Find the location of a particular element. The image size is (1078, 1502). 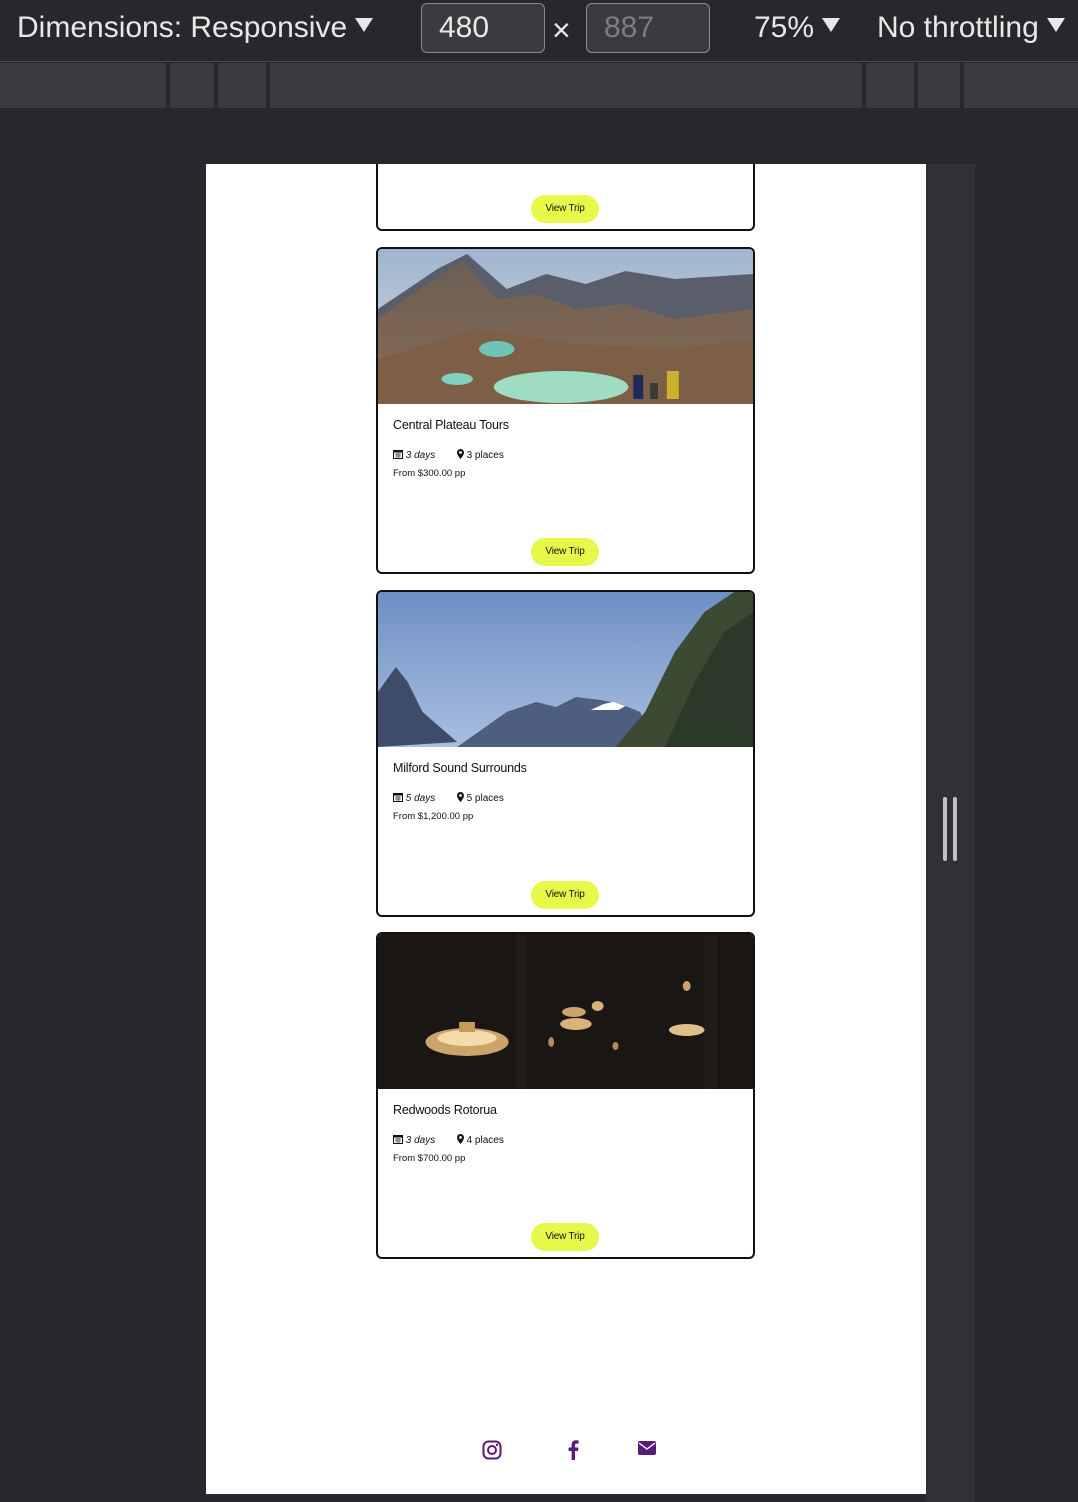

trip-card: View Trip is located at coordinates (565, 197).